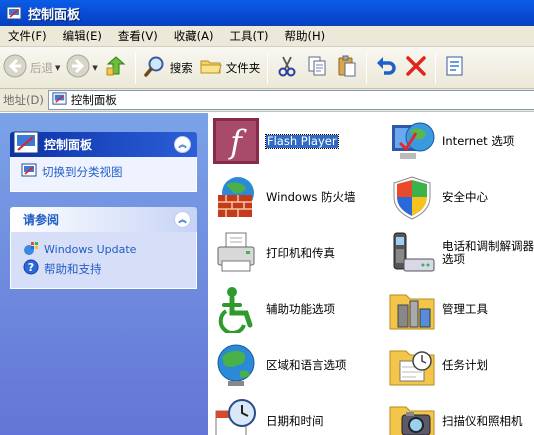  Describe the element at coordinates (295, 420) in the screenshot. I see `item-label: 日期和时间` at that location.